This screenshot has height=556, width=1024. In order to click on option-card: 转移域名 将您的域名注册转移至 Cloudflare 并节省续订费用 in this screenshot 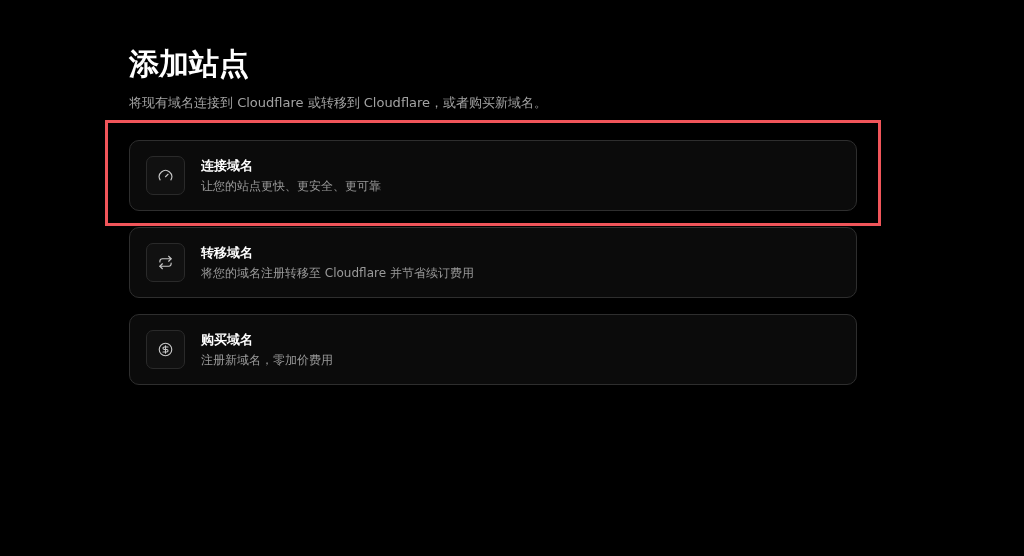, I will do `click(493, 262)`.